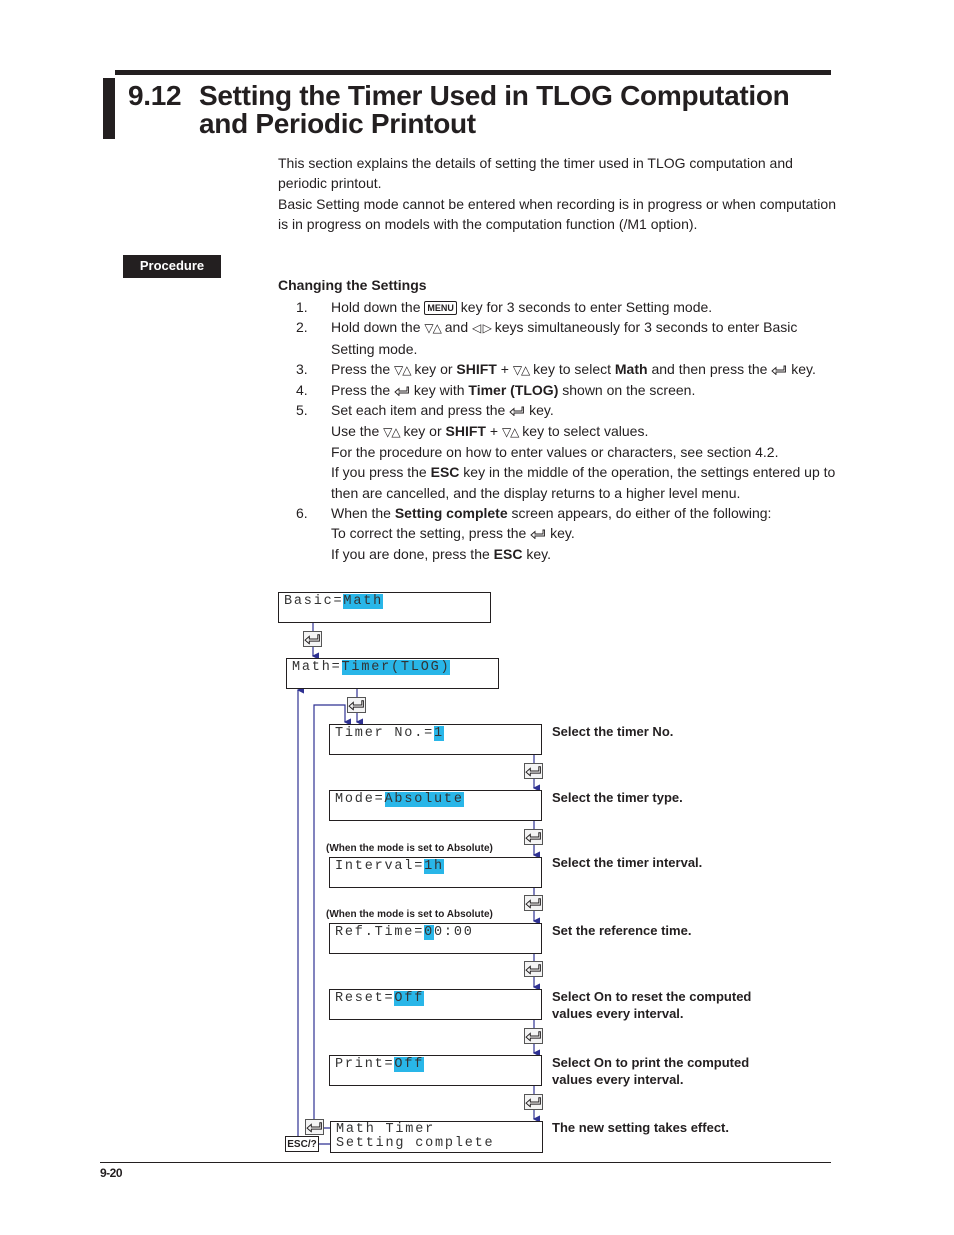 This screenshot has width=954, height=1235. What do you see at coordinates (640, 1127) in the screenshot?
I see `desc-complete: The new setting takes effect.` at bounding box center [640, 1127].